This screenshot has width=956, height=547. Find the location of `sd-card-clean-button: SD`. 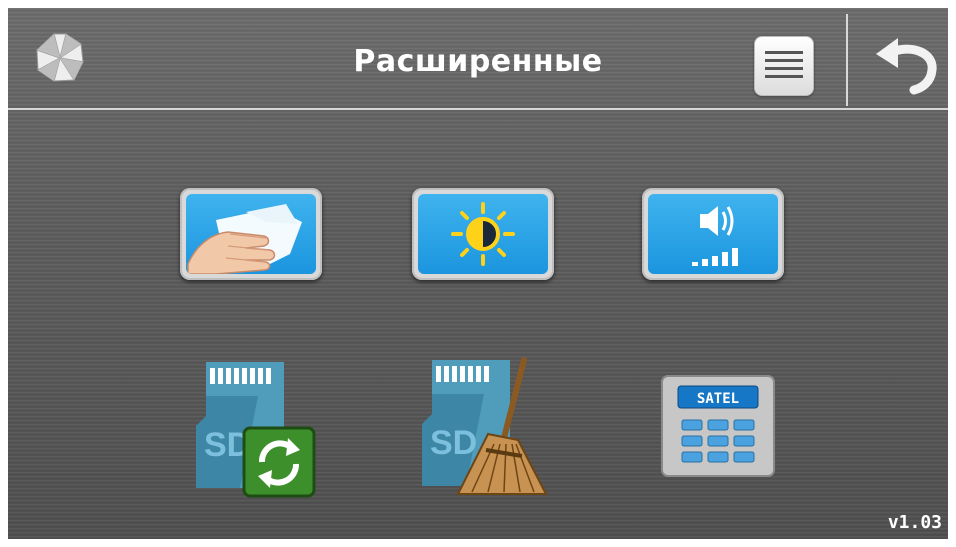

sd-card-clean-button: SD is located at coordinates (484, 427).